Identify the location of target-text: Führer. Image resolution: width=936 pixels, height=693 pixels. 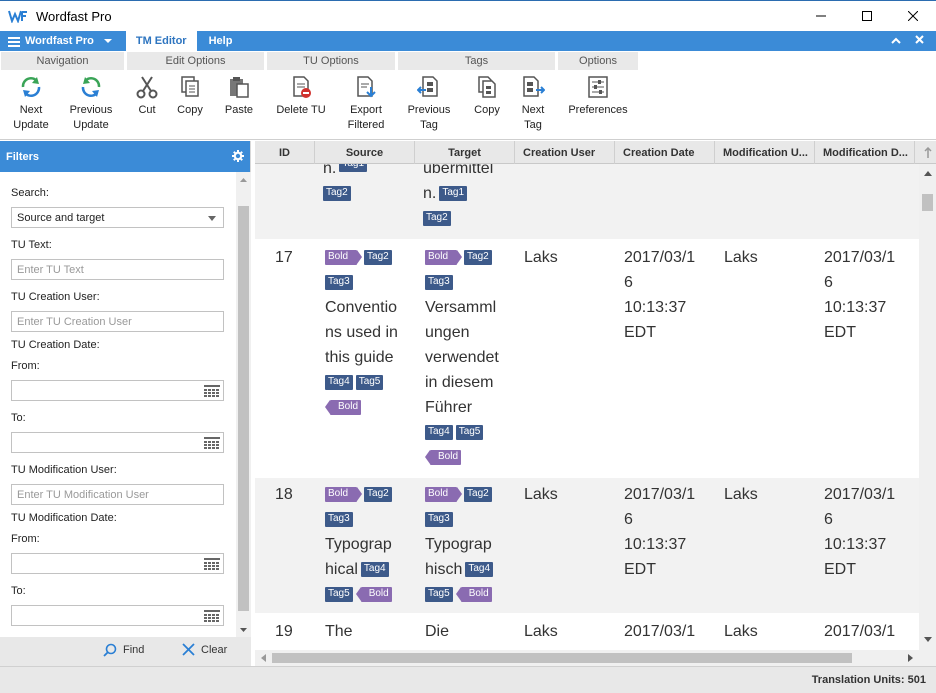
(449, 407).